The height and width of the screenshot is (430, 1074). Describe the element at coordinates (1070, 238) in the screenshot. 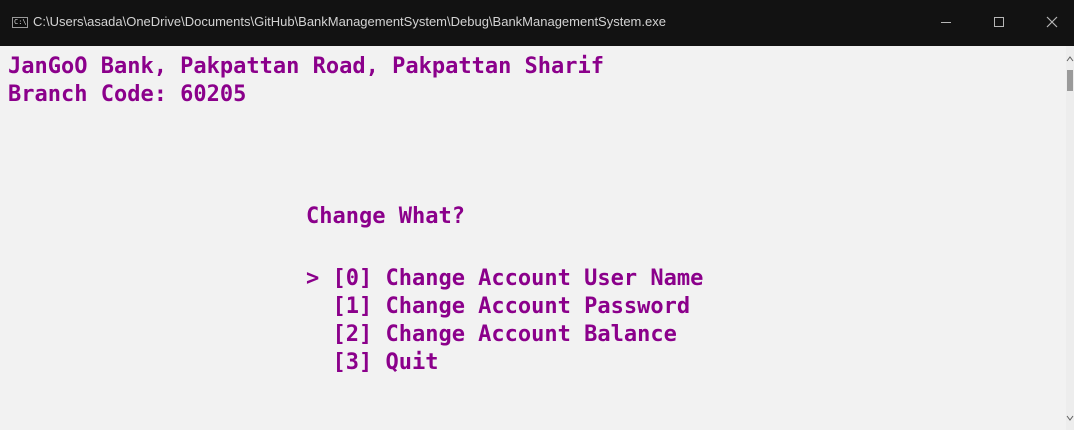

I see `vertical-scrollbar` at that location.